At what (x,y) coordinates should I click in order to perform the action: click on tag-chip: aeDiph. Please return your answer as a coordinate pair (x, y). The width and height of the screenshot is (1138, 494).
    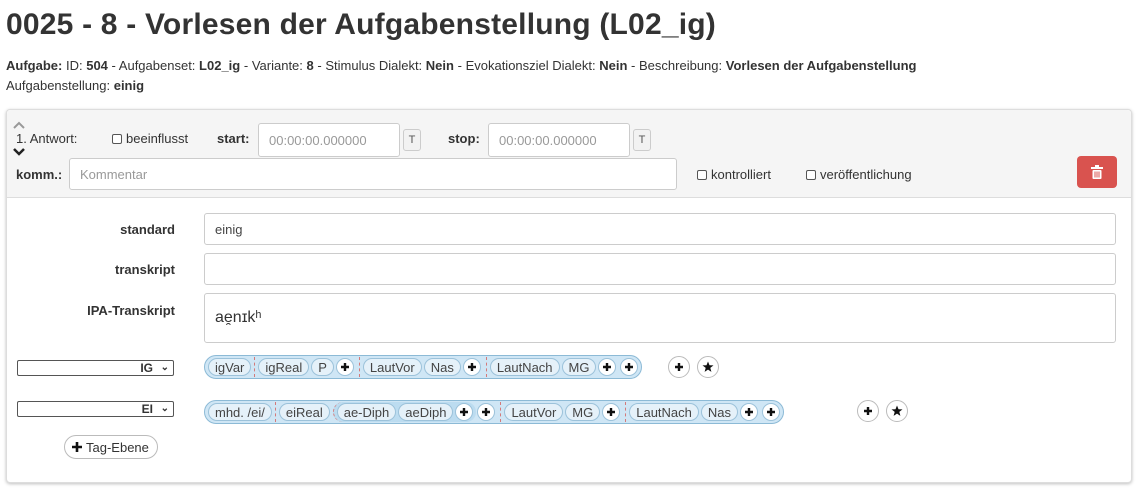
    Looking at the image, I should click on (426, 412).